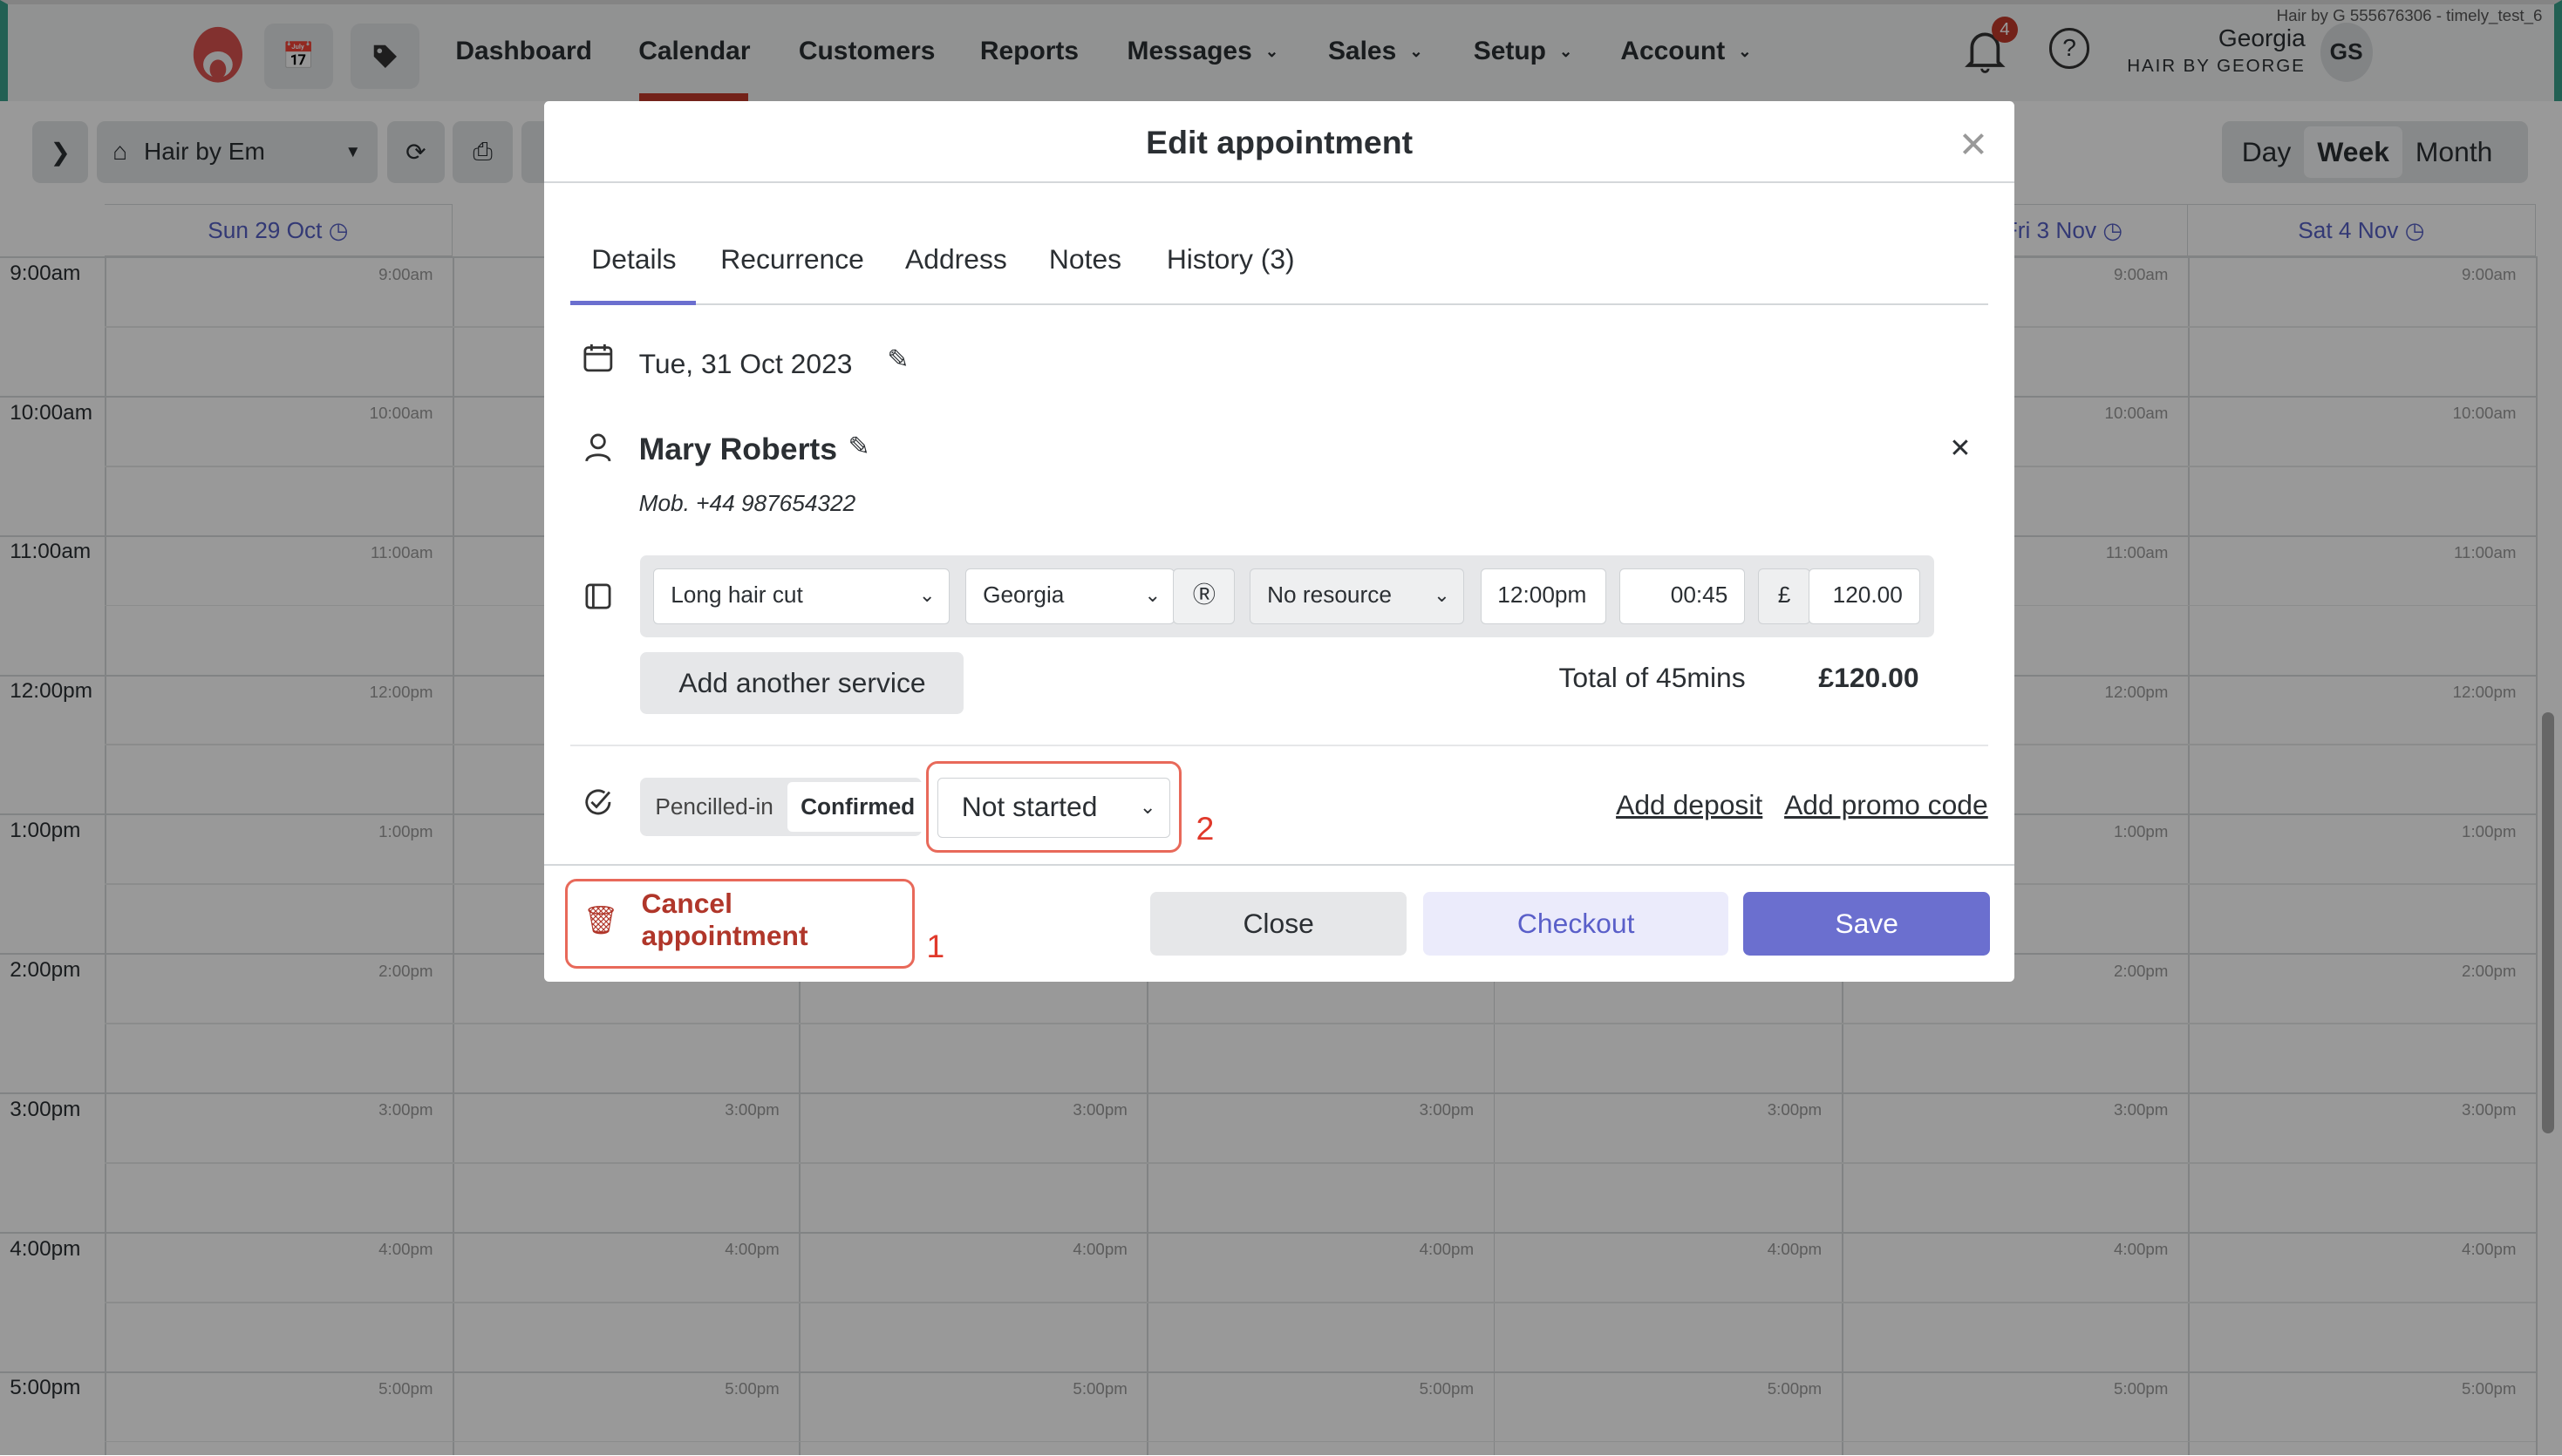 This screenshot has height=1456, width=2562. Describe the element at coordinates (598, 802) in the screenshot. I see `check-circle-icon` at that location.